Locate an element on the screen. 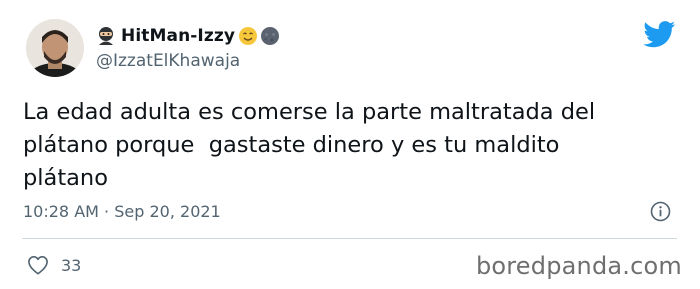 The image size is (700, 289). tweet-timestamp: 10:28 AM · Sep 20, 2021 is located at coordinates (122, 211).